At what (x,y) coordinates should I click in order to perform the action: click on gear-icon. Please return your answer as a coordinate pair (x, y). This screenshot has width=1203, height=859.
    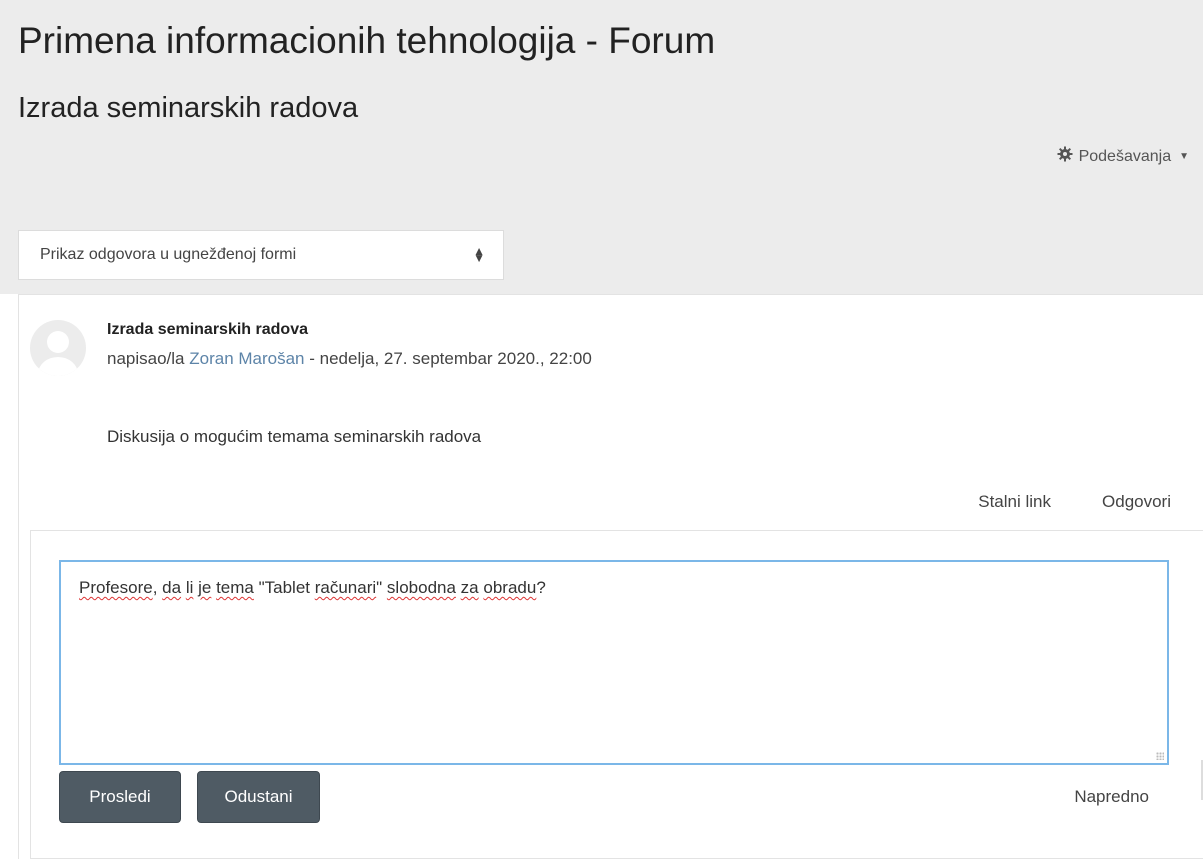
    Looking at the image, I should click on (1065, 156).